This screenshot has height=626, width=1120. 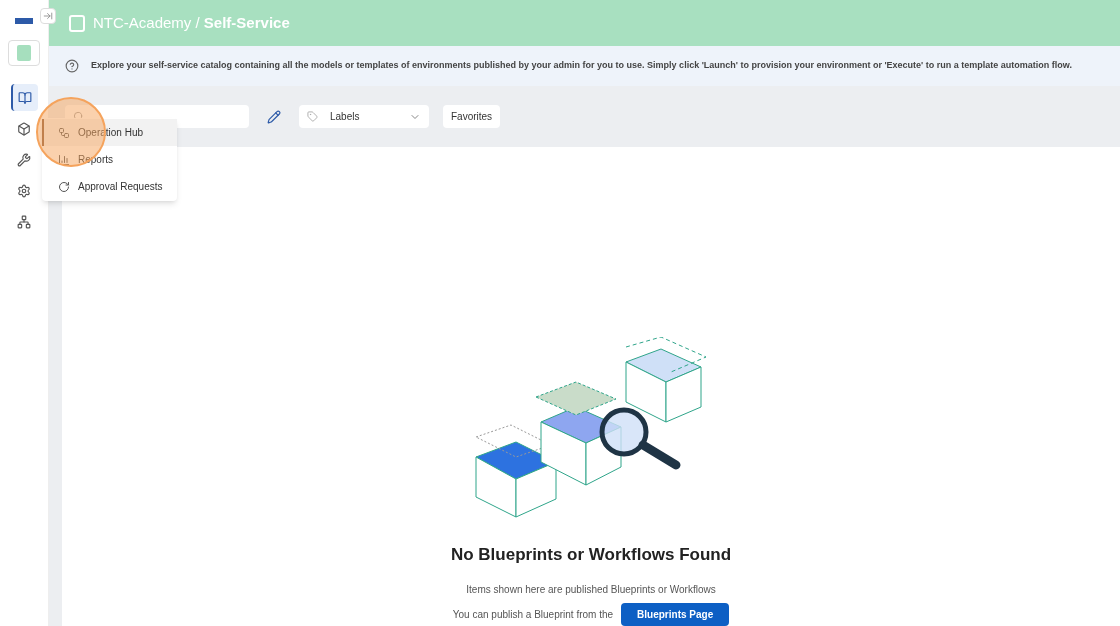 I want to click on blueprints-page-button: Blueprints Page, so click(x=675, y=614).